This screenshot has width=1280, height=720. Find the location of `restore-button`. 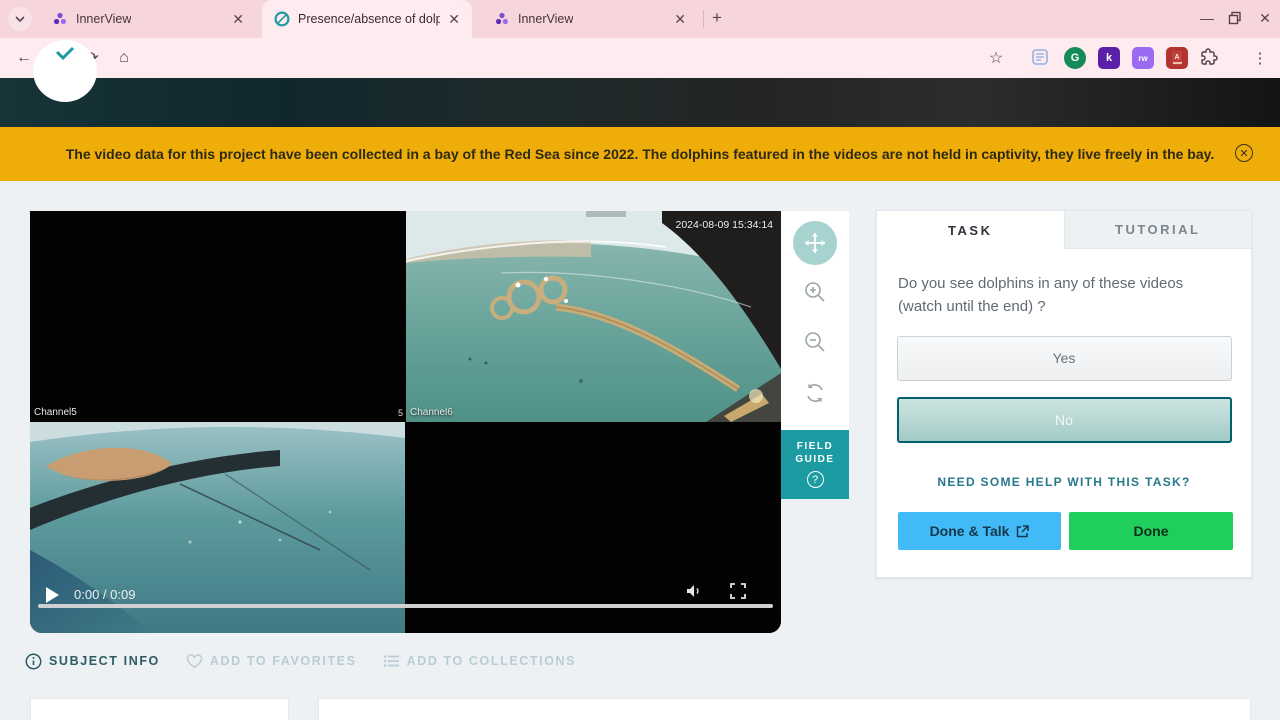

restore-button is located at coordinates (1235, 20).